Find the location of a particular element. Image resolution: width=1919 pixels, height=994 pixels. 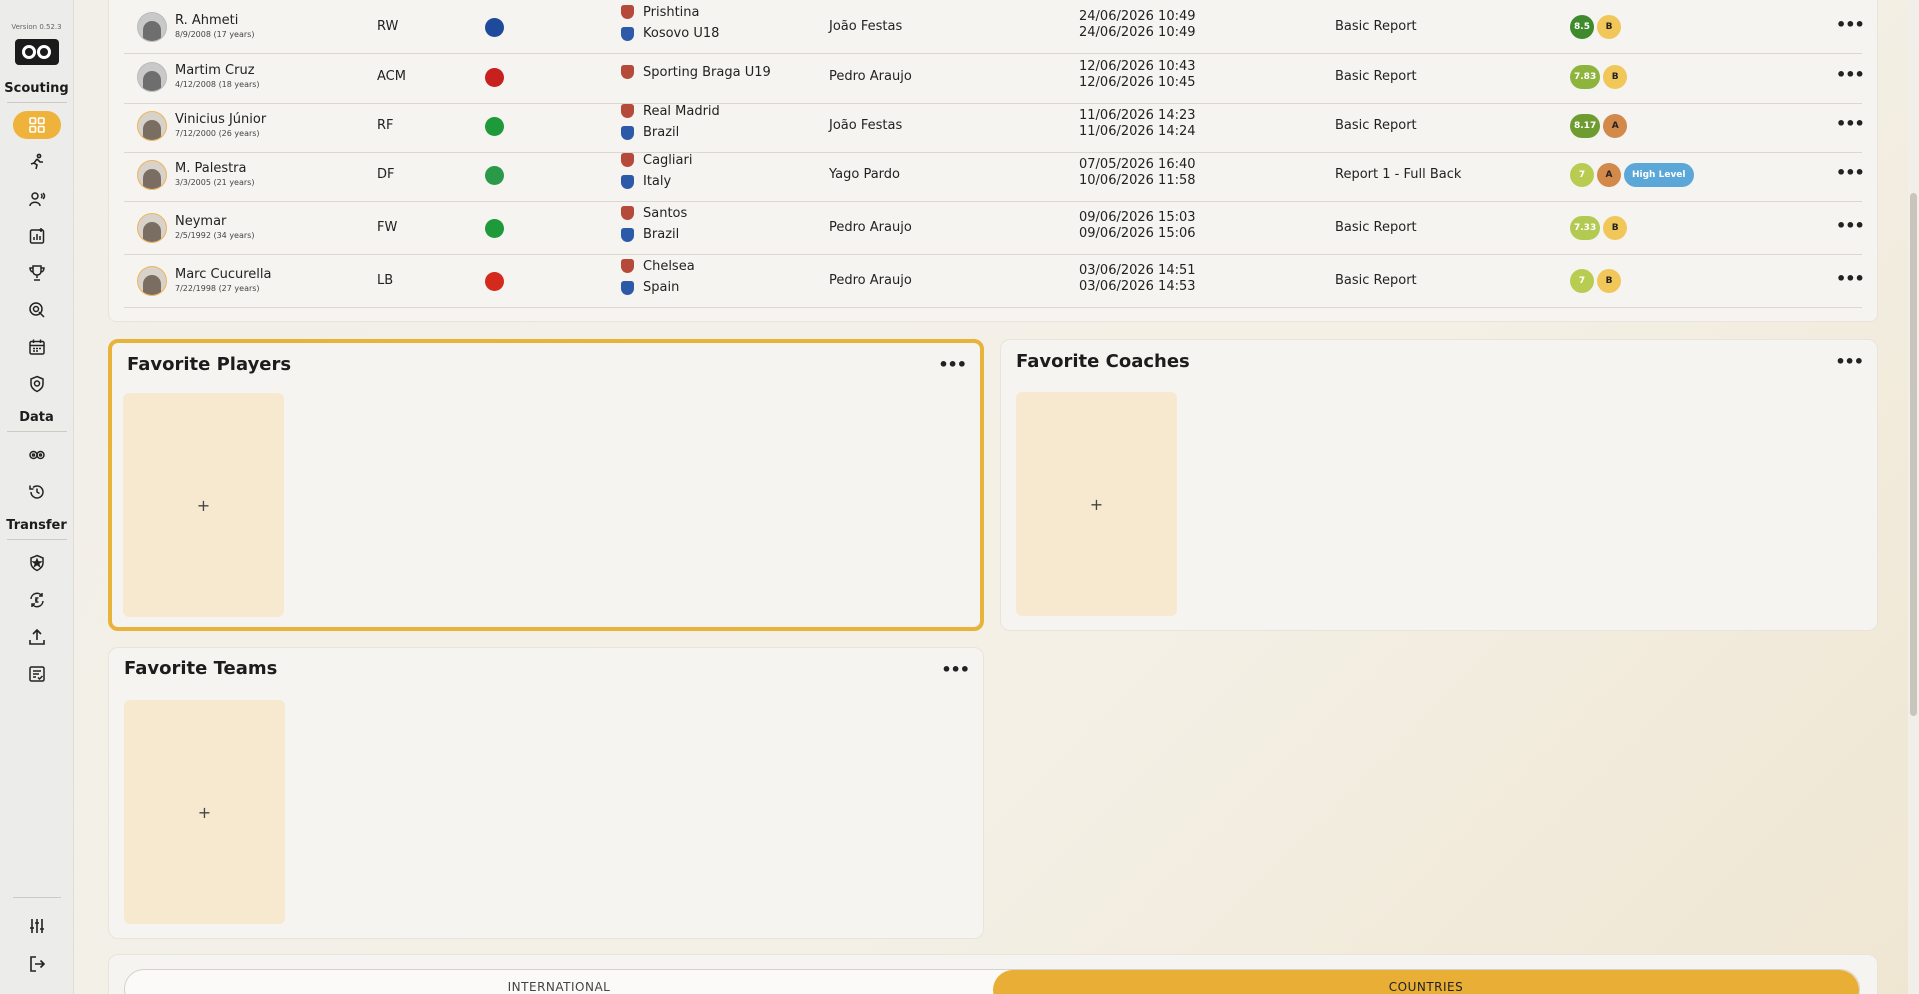

version-label: Version 0.52.3 is located at coordinates (36, 27).